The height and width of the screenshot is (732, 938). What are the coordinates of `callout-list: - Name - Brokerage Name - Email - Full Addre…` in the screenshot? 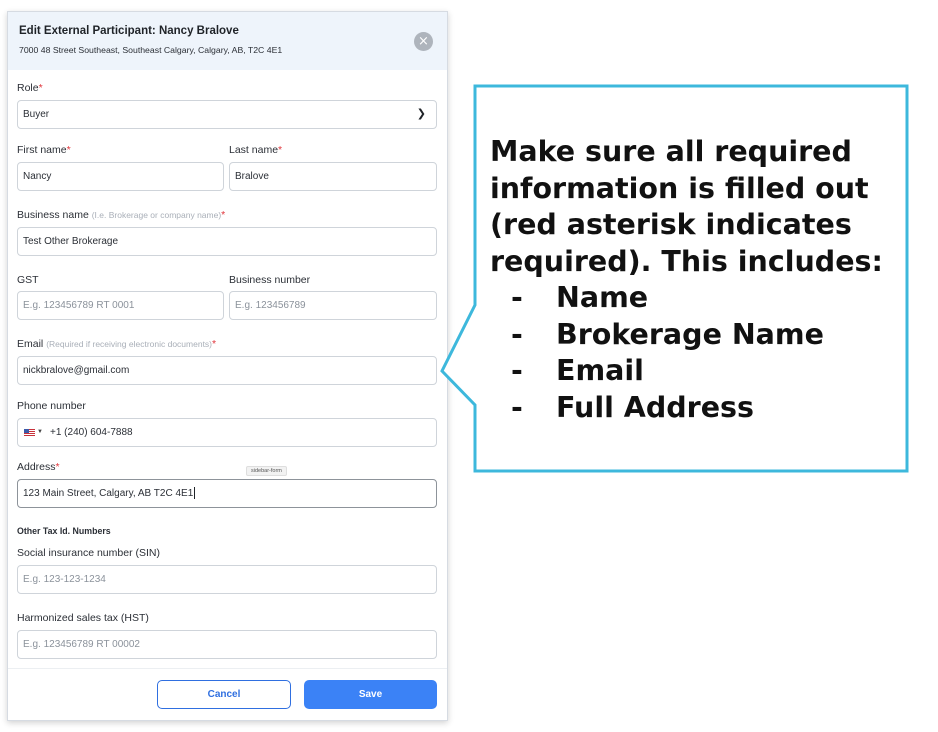 It's located at (692, 353).